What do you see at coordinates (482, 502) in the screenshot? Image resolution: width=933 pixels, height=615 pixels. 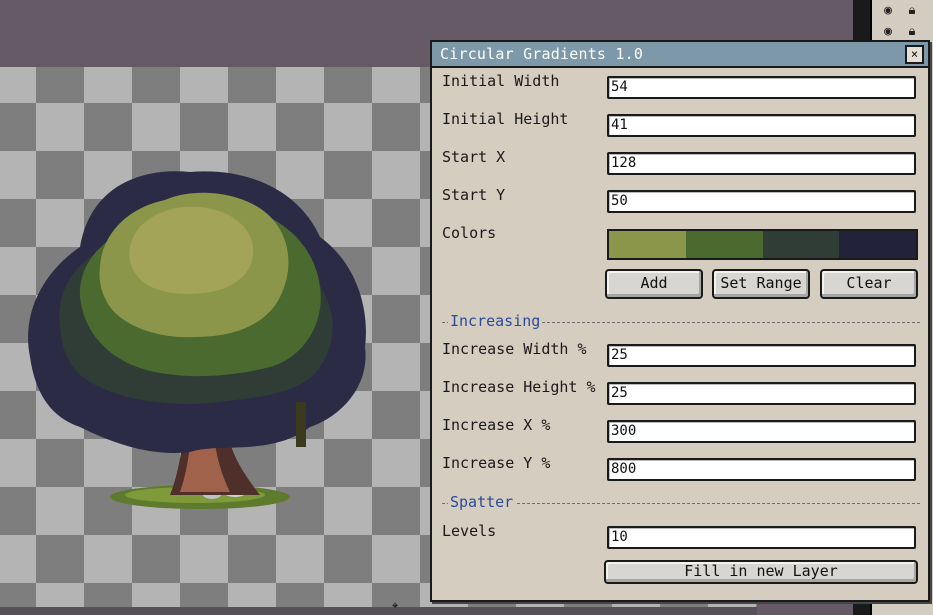 I see `section-spatter: Spatter` at bounding box center [482, 502].